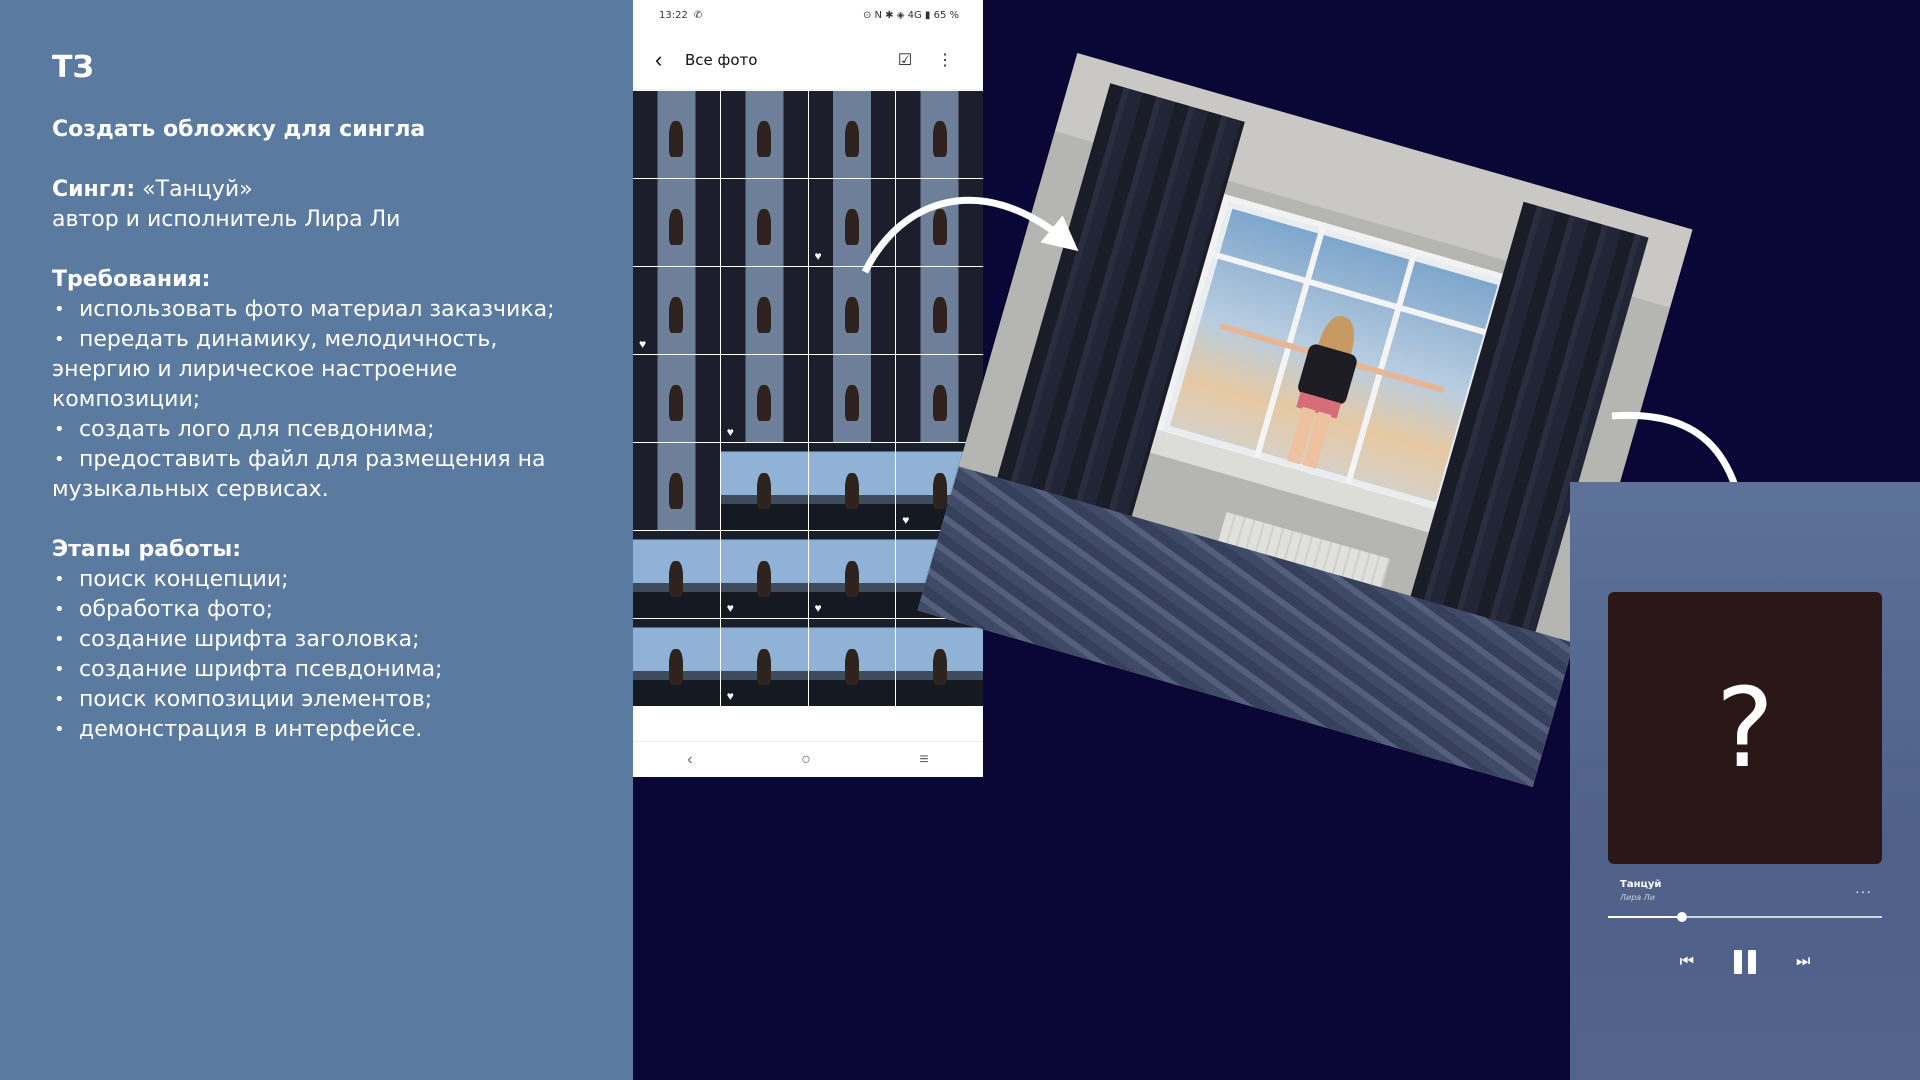 This screenshot has width=1920, height=1080. Describe the element at coordinates (316, 640) in the screenshot. I see `list-item: создание шрифта заголовка;` at that location.